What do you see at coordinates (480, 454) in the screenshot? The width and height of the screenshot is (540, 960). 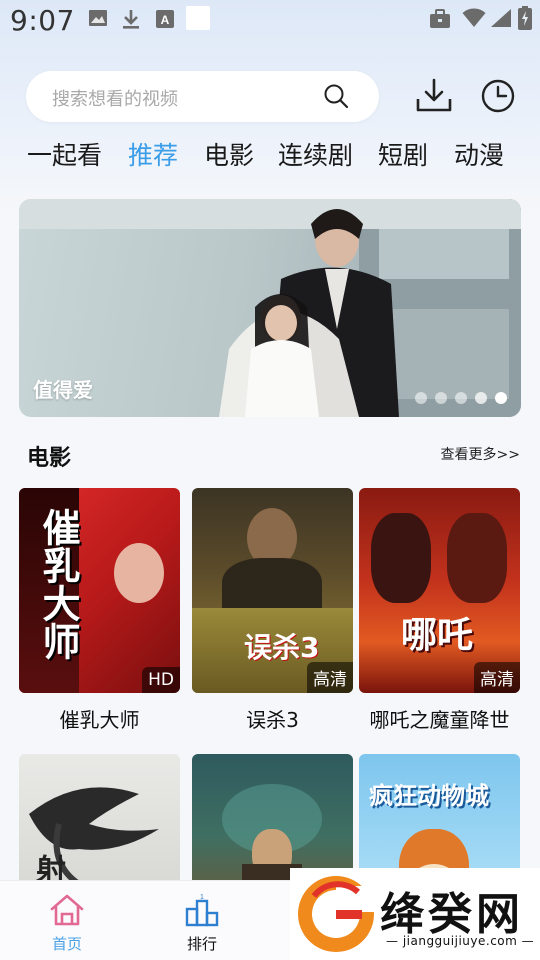 I see `see-more-link: 查看更多>>` at bounding box center [480, 454].